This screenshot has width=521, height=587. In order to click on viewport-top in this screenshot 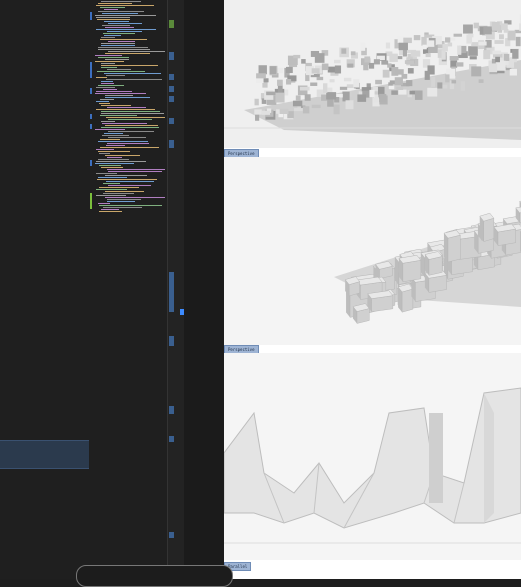, I will do `click(372, 74)`.